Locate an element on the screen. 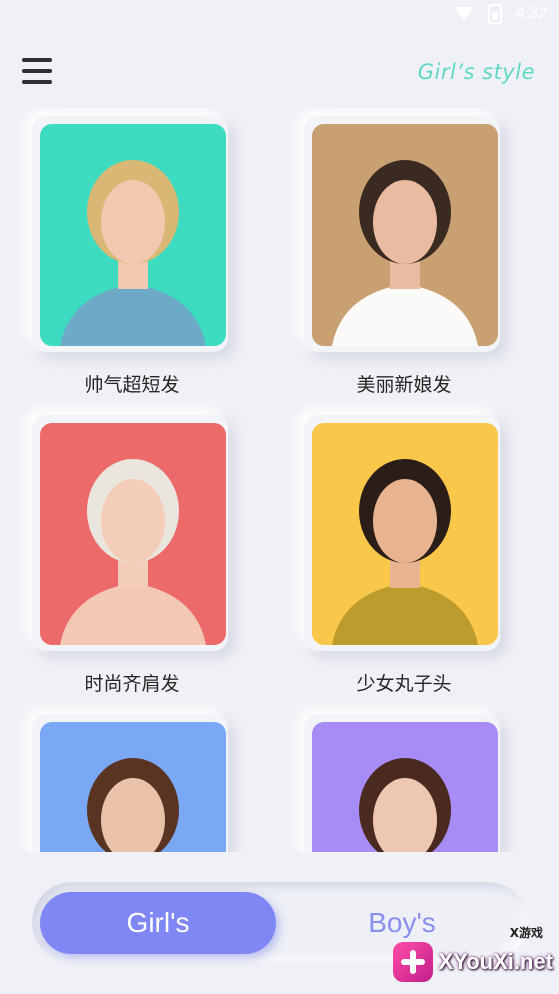 Image resolution: width=559 pixels, height=994 pixels. style-card: 时尚齐肩发 is located at coordinates (132, 555).